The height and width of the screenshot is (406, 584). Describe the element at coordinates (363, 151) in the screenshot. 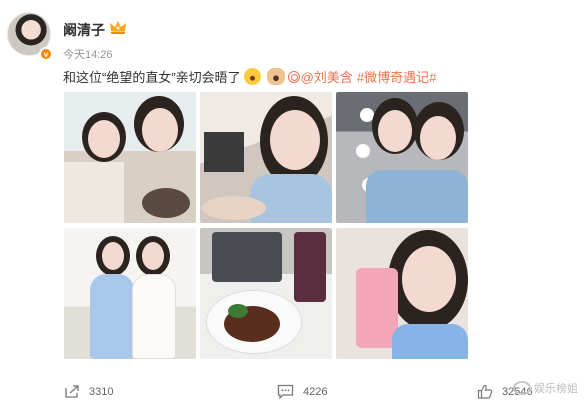

I see `photo-light` at that location.